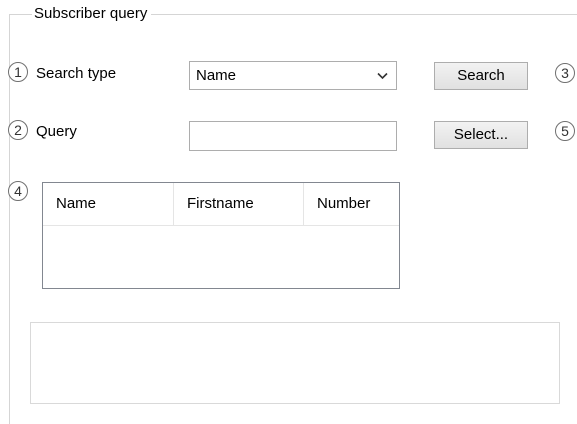 This screenshot has width=577, height=424. Describe the element at coordinates (18, 130) in the screenshot. I see `callout-badge-2: 2` at that location.